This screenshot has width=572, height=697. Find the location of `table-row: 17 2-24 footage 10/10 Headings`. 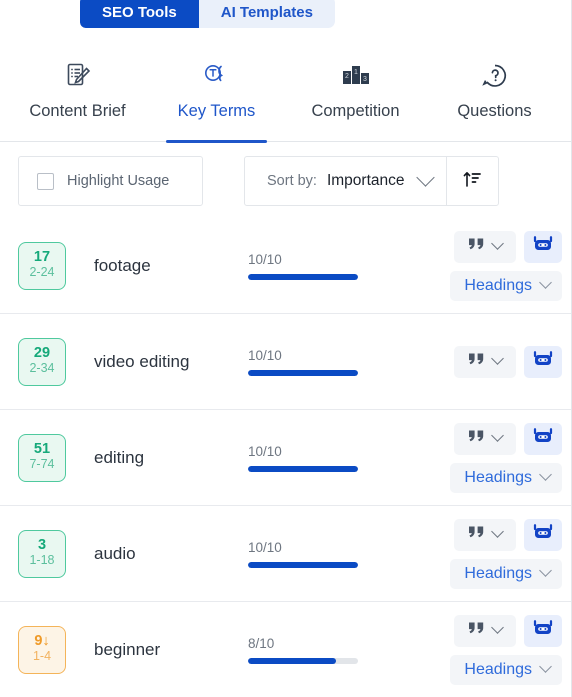

table-row: 17 2-24 footage 10/10 Headings is located at coordinates (286, 266).